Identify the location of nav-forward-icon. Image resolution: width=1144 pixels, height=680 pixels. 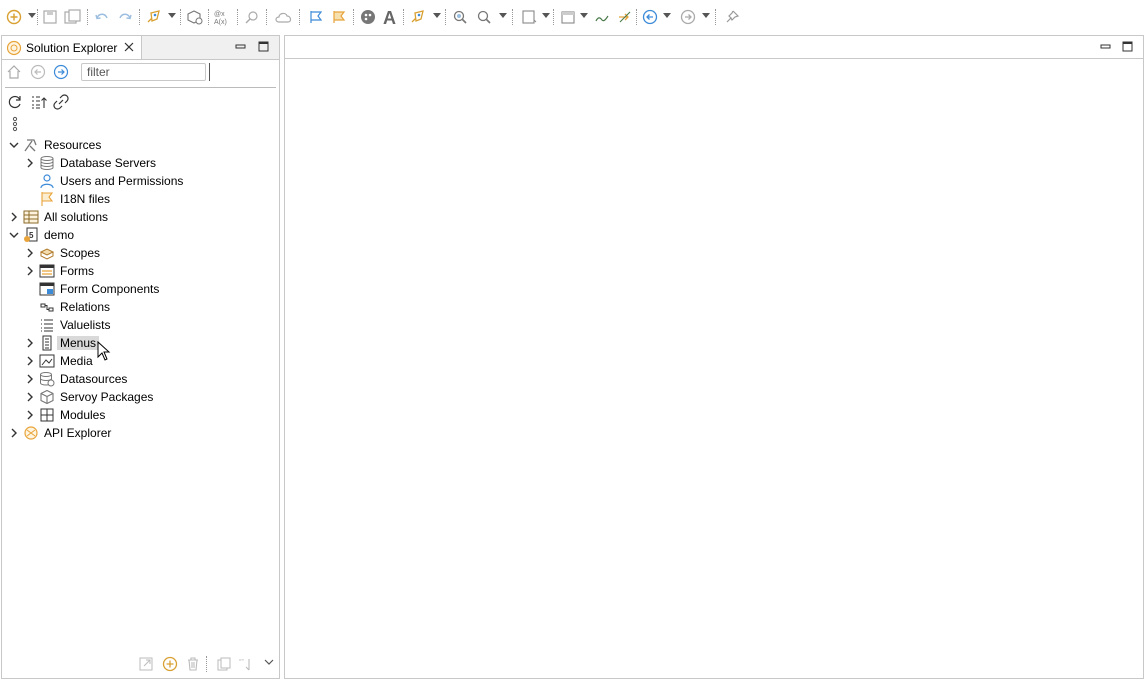
(61, 73).